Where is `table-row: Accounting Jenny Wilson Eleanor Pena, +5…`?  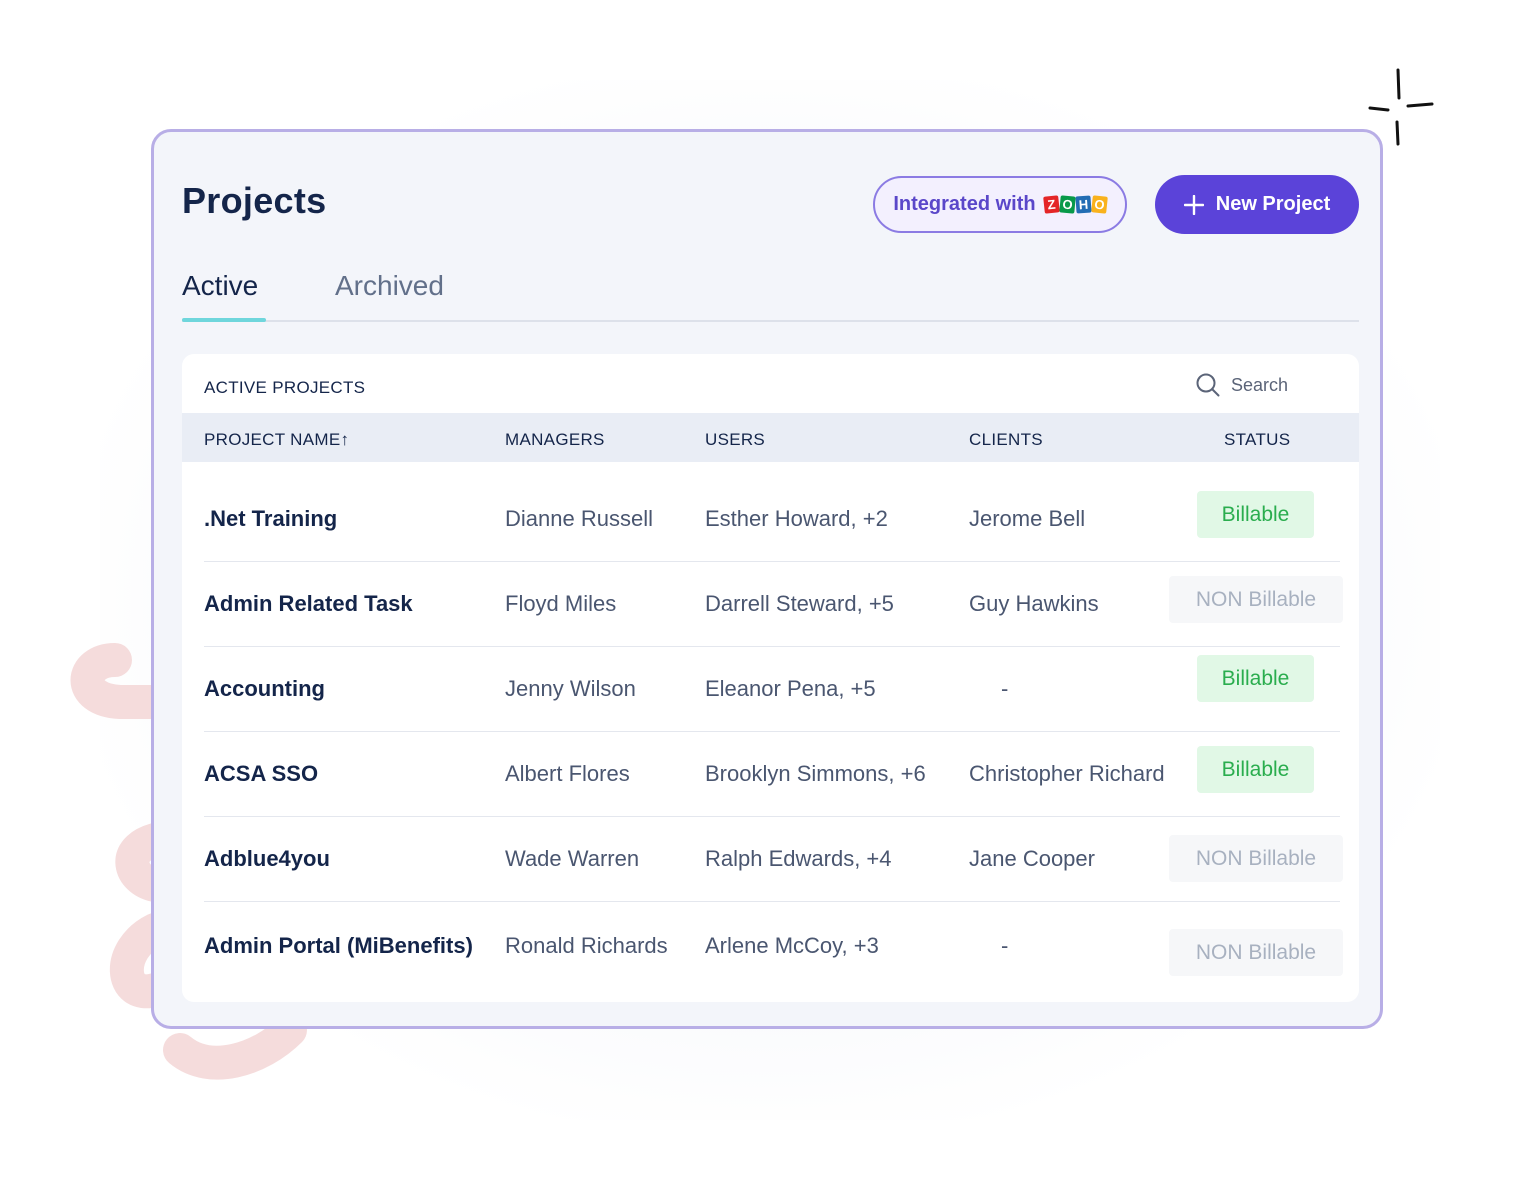
table-row: Accounting Jenny Wilson Eleanor Pena, +5… is located at coordinates (772, 689).